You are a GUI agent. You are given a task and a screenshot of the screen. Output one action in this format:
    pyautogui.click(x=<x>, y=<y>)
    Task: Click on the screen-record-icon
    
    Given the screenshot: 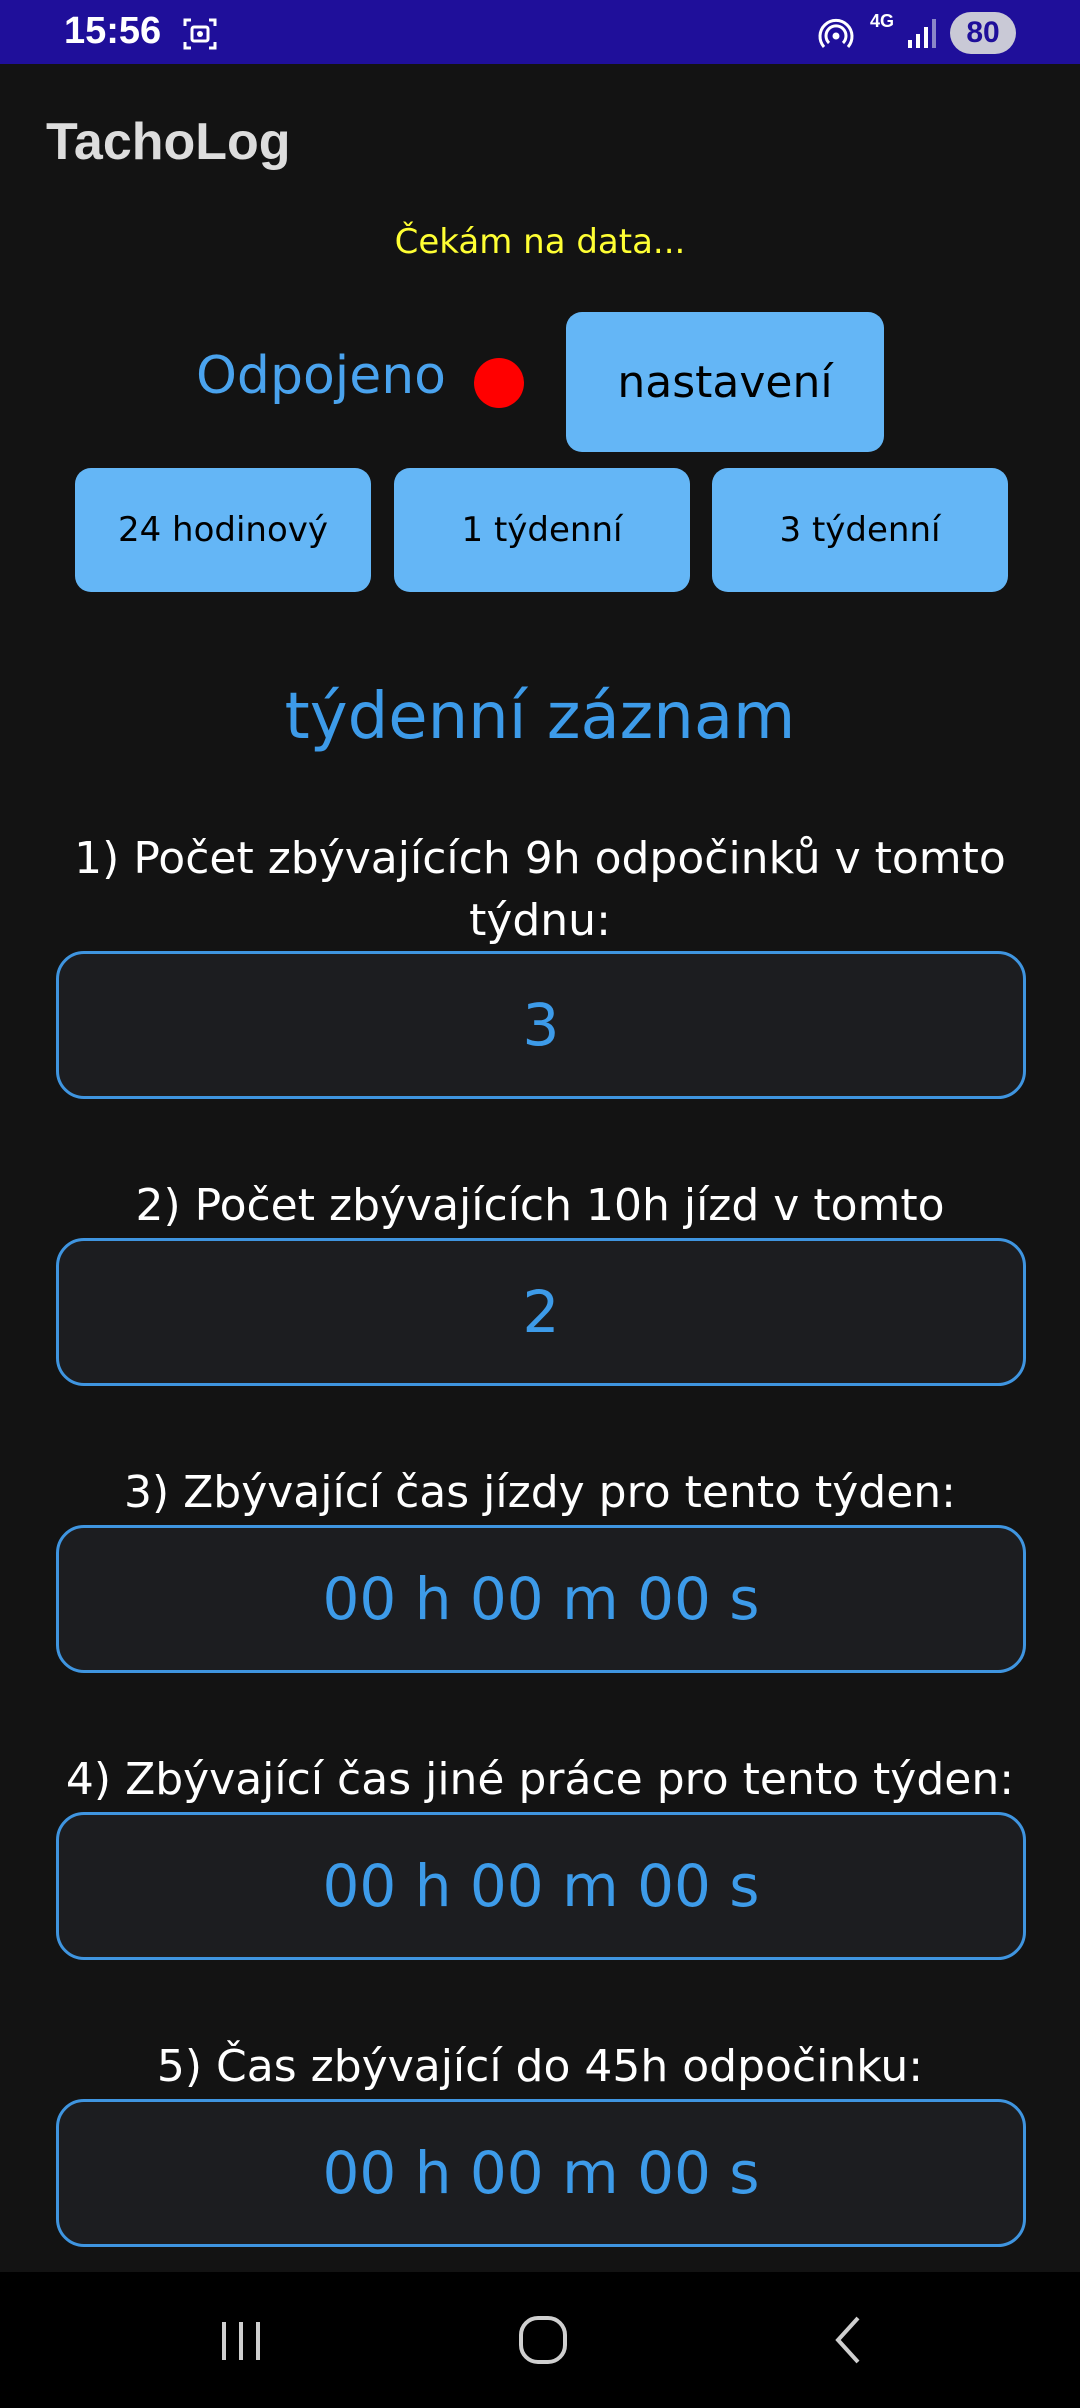 What is the action you would take?
    pyautogui.click(x=200, y=36)
    